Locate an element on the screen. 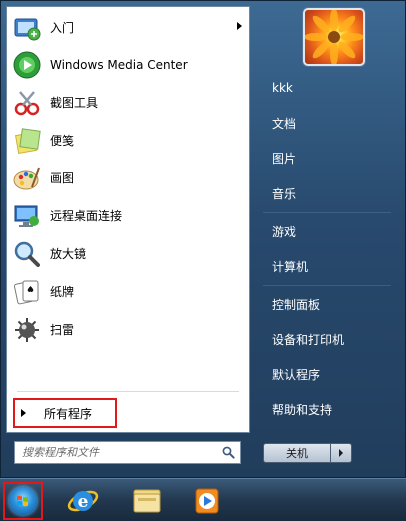 The width and height of the screenshot is (406, 521). right-item-label: kkk is located at coordinates (282, 88).